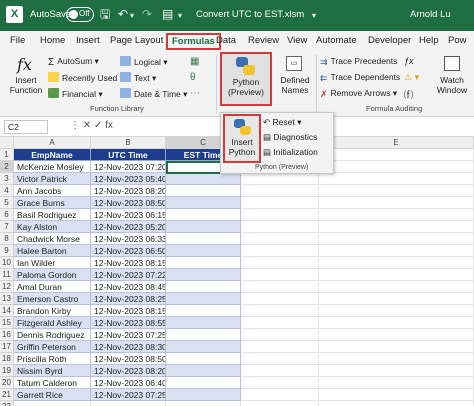  I want to click on row-header: 7, so click(7, 227).